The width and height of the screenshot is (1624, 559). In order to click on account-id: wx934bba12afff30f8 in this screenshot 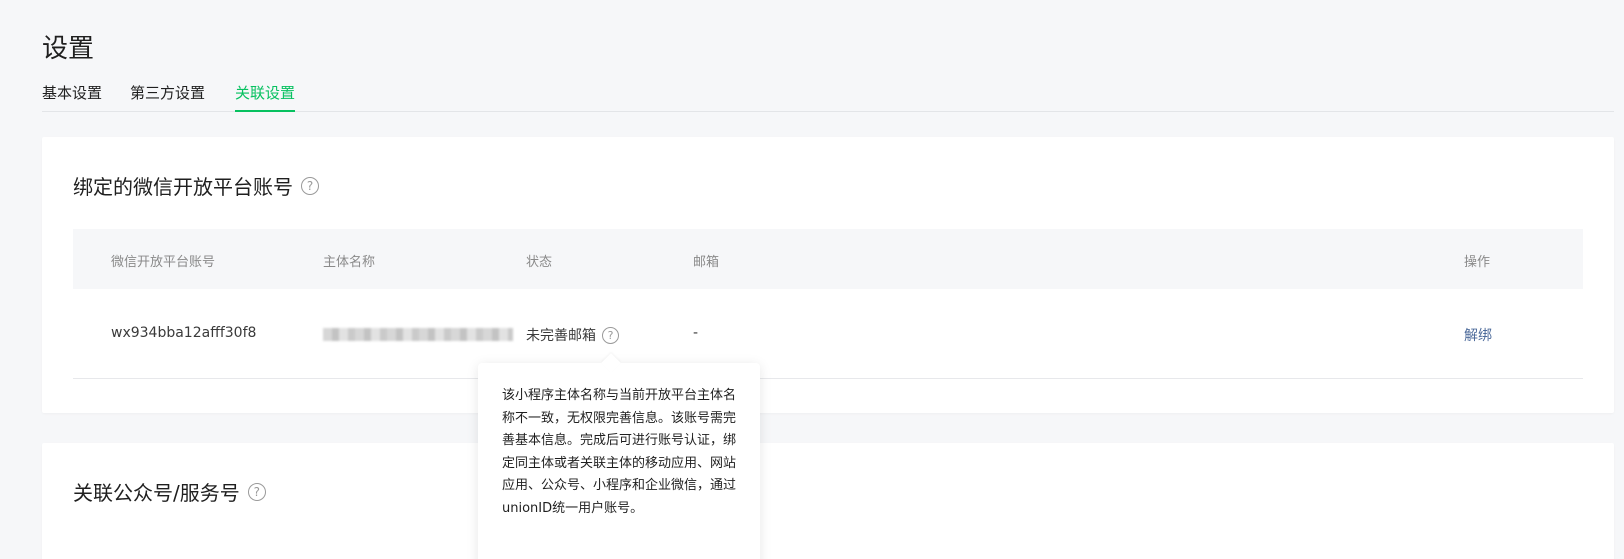, I will do `click(184, 333)`.